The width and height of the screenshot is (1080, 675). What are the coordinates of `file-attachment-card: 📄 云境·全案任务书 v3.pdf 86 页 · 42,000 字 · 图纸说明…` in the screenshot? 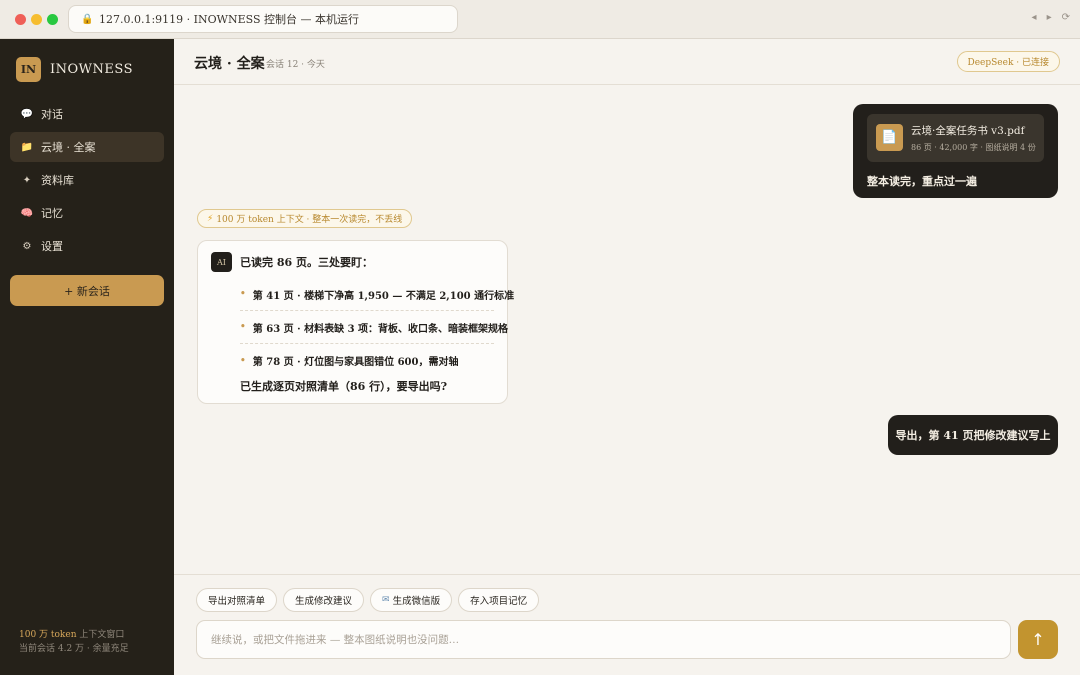 It's located at (955, 138).